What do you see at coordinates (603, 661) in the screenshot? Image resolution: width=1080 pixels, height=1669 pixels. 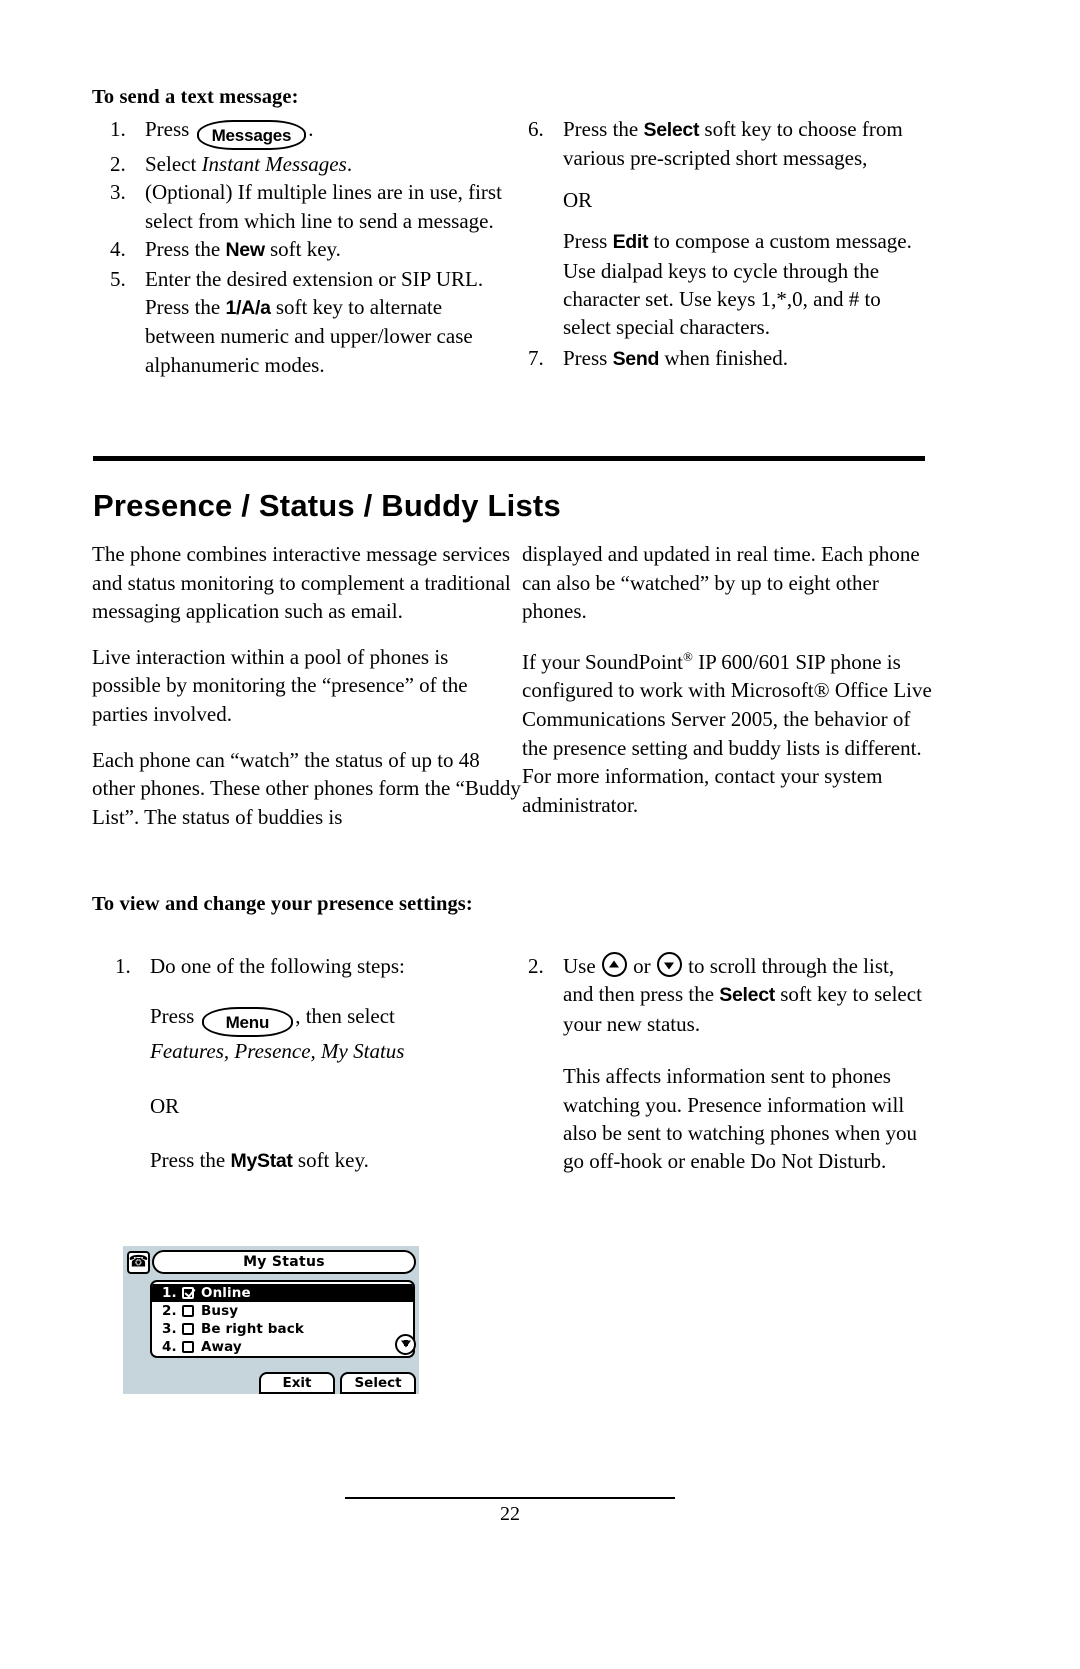 I see `paragraph-part-a: If your SoundPoint` at bounding box center [603, 661].